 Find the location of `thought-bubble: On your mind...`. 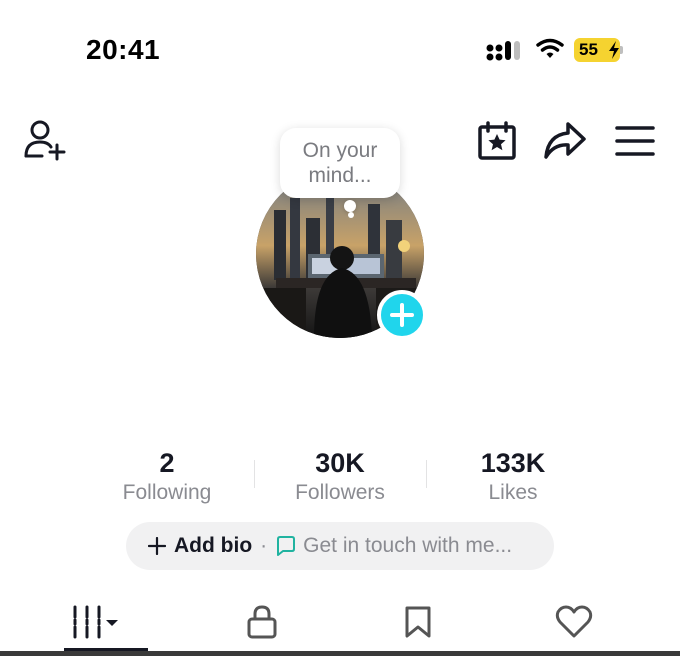

thought-bubble: On your mind... is located at coordinates (340, 163).